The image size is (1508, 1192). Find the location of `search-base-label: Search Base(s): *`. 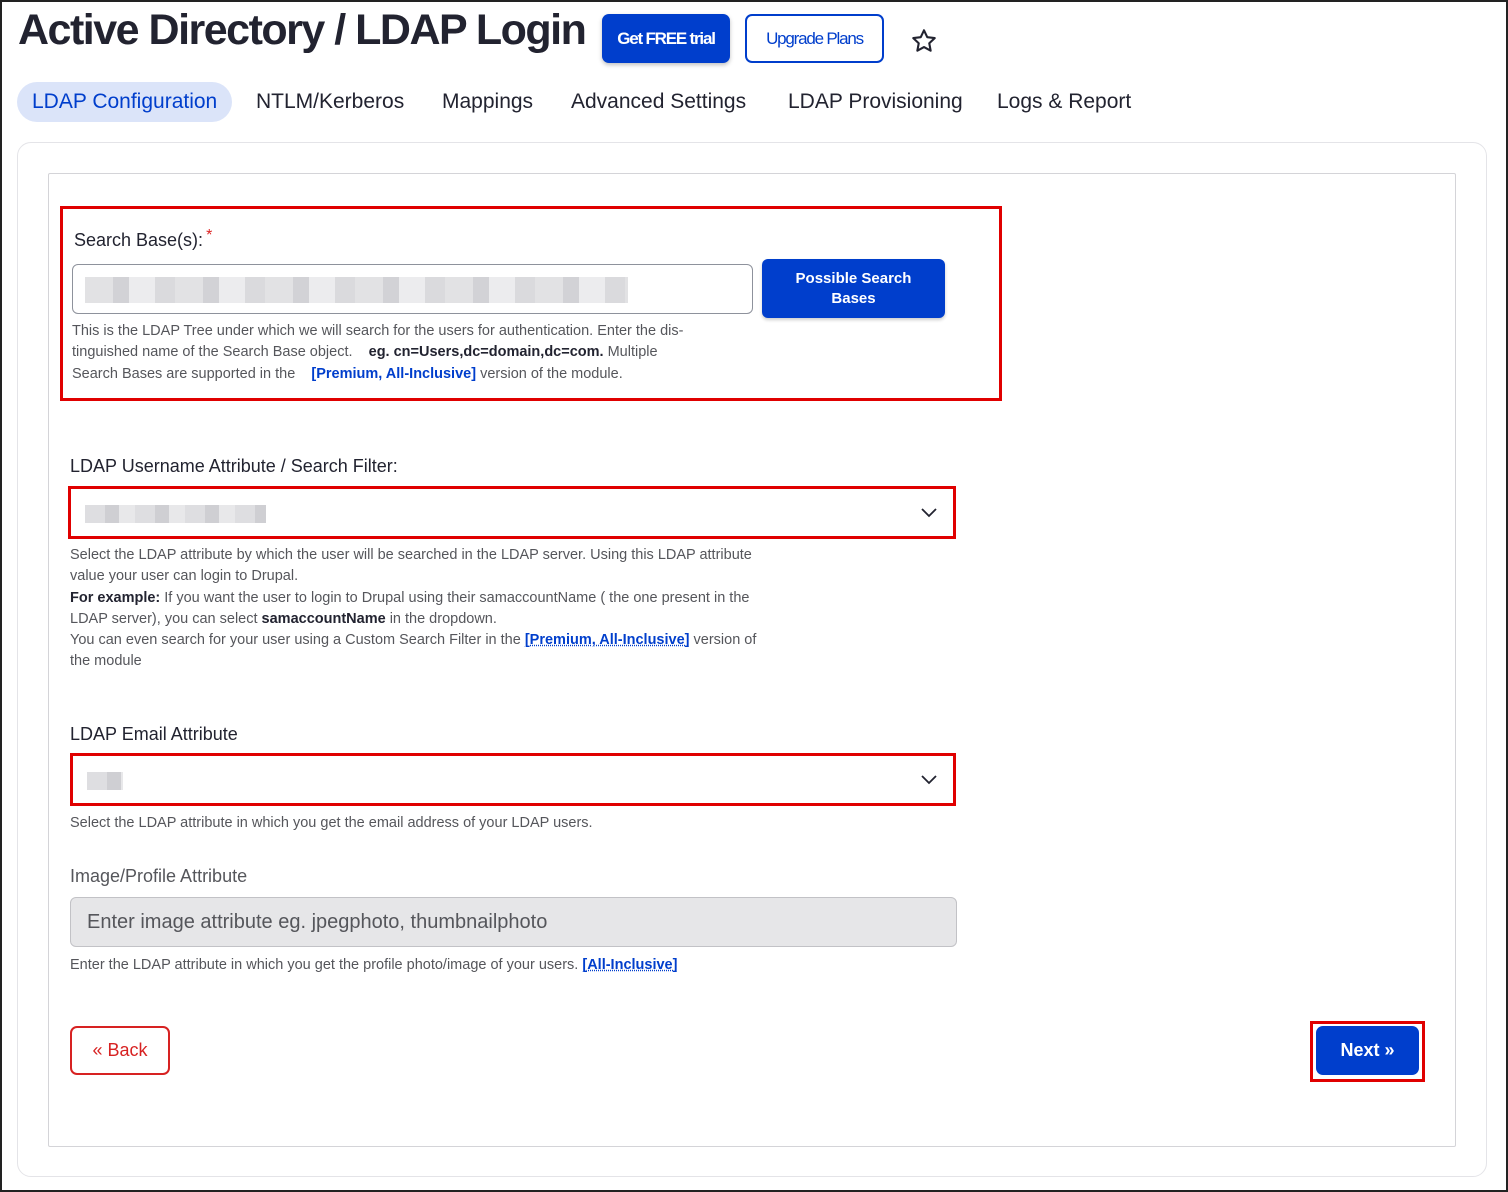

search-base-label: Search Base(s): * is located at coordinates (143, 239).